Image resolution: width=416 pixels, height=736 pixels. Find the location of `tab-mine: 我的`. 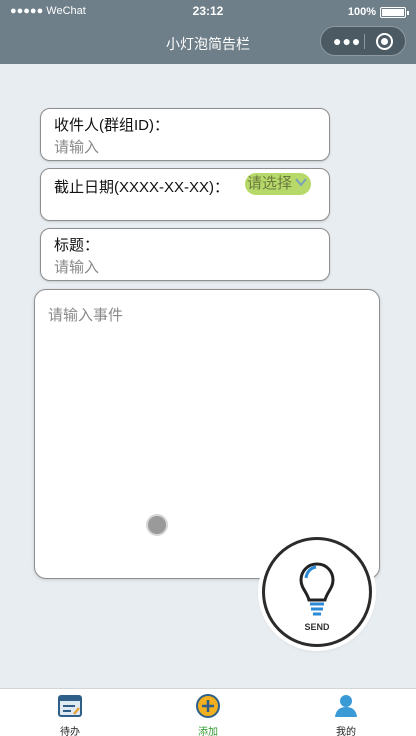

tab-mine: 我的 is located at coordinates (346, 714).